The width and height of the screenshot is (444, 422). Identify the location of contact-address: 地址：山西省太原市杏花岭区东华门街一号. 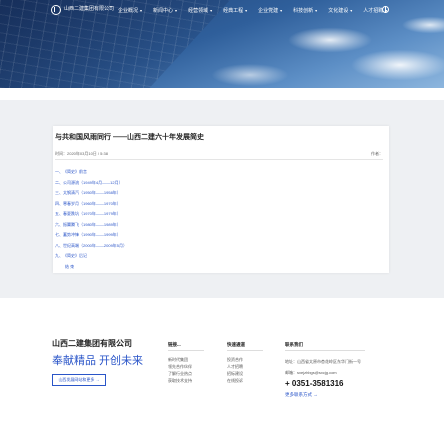
(323, 361).